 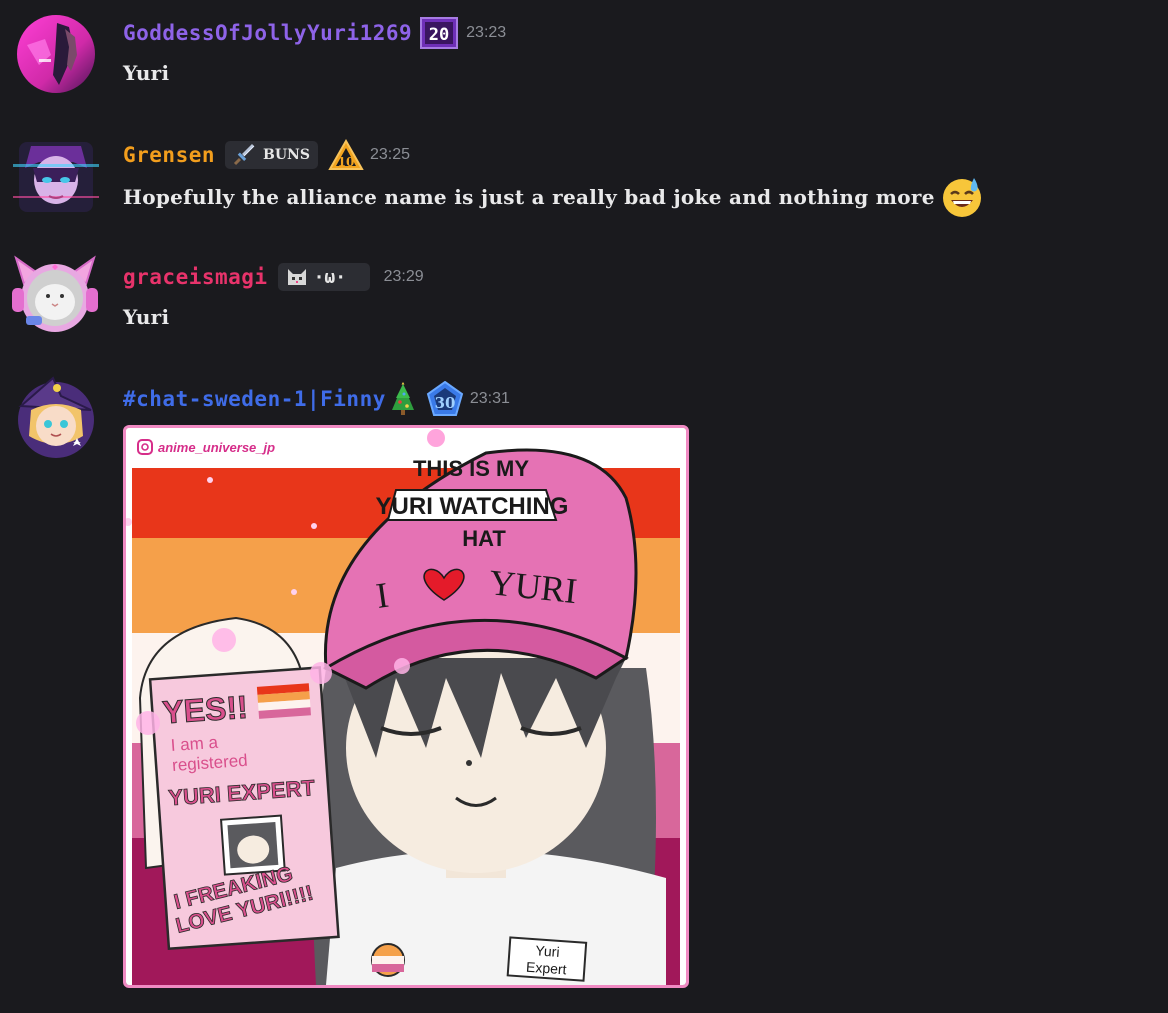 I want to click on level-badge: 30, so click(x=445, y=399).